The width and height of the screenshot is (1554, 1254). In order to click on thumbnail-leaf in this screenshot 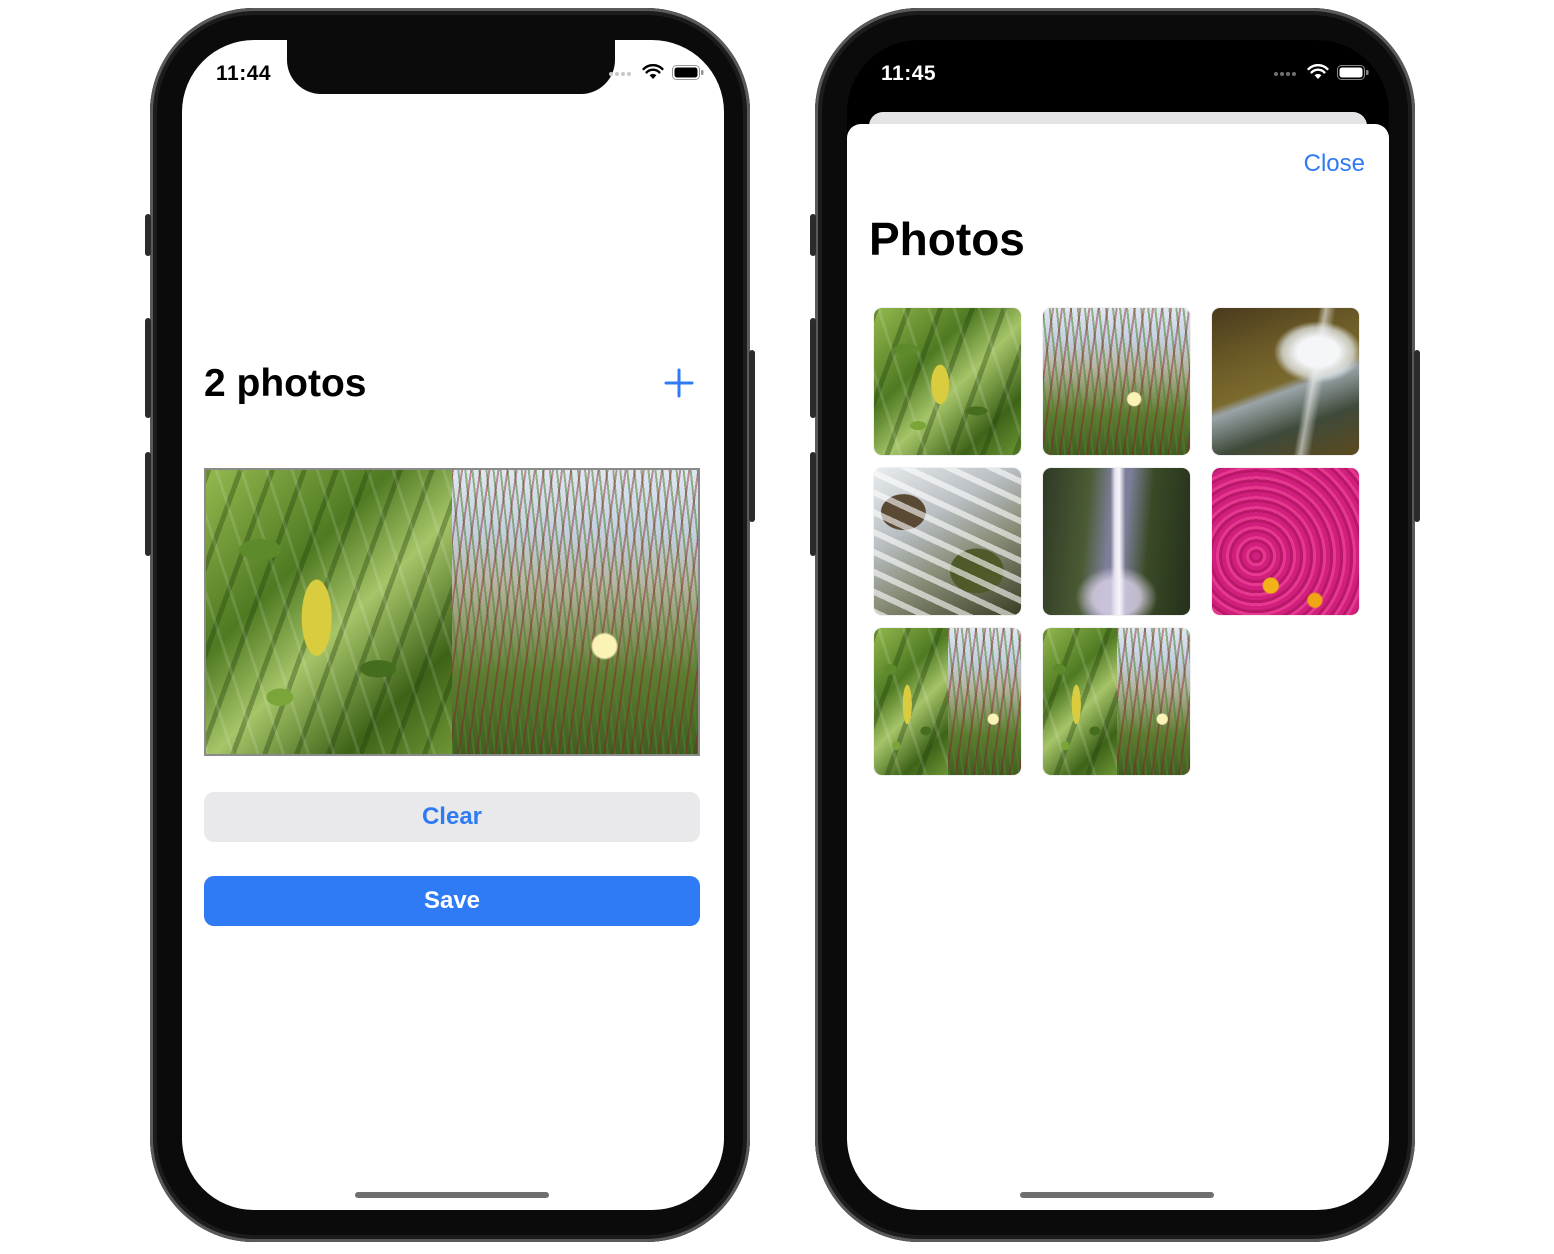, I will do `click(947, 381)`.